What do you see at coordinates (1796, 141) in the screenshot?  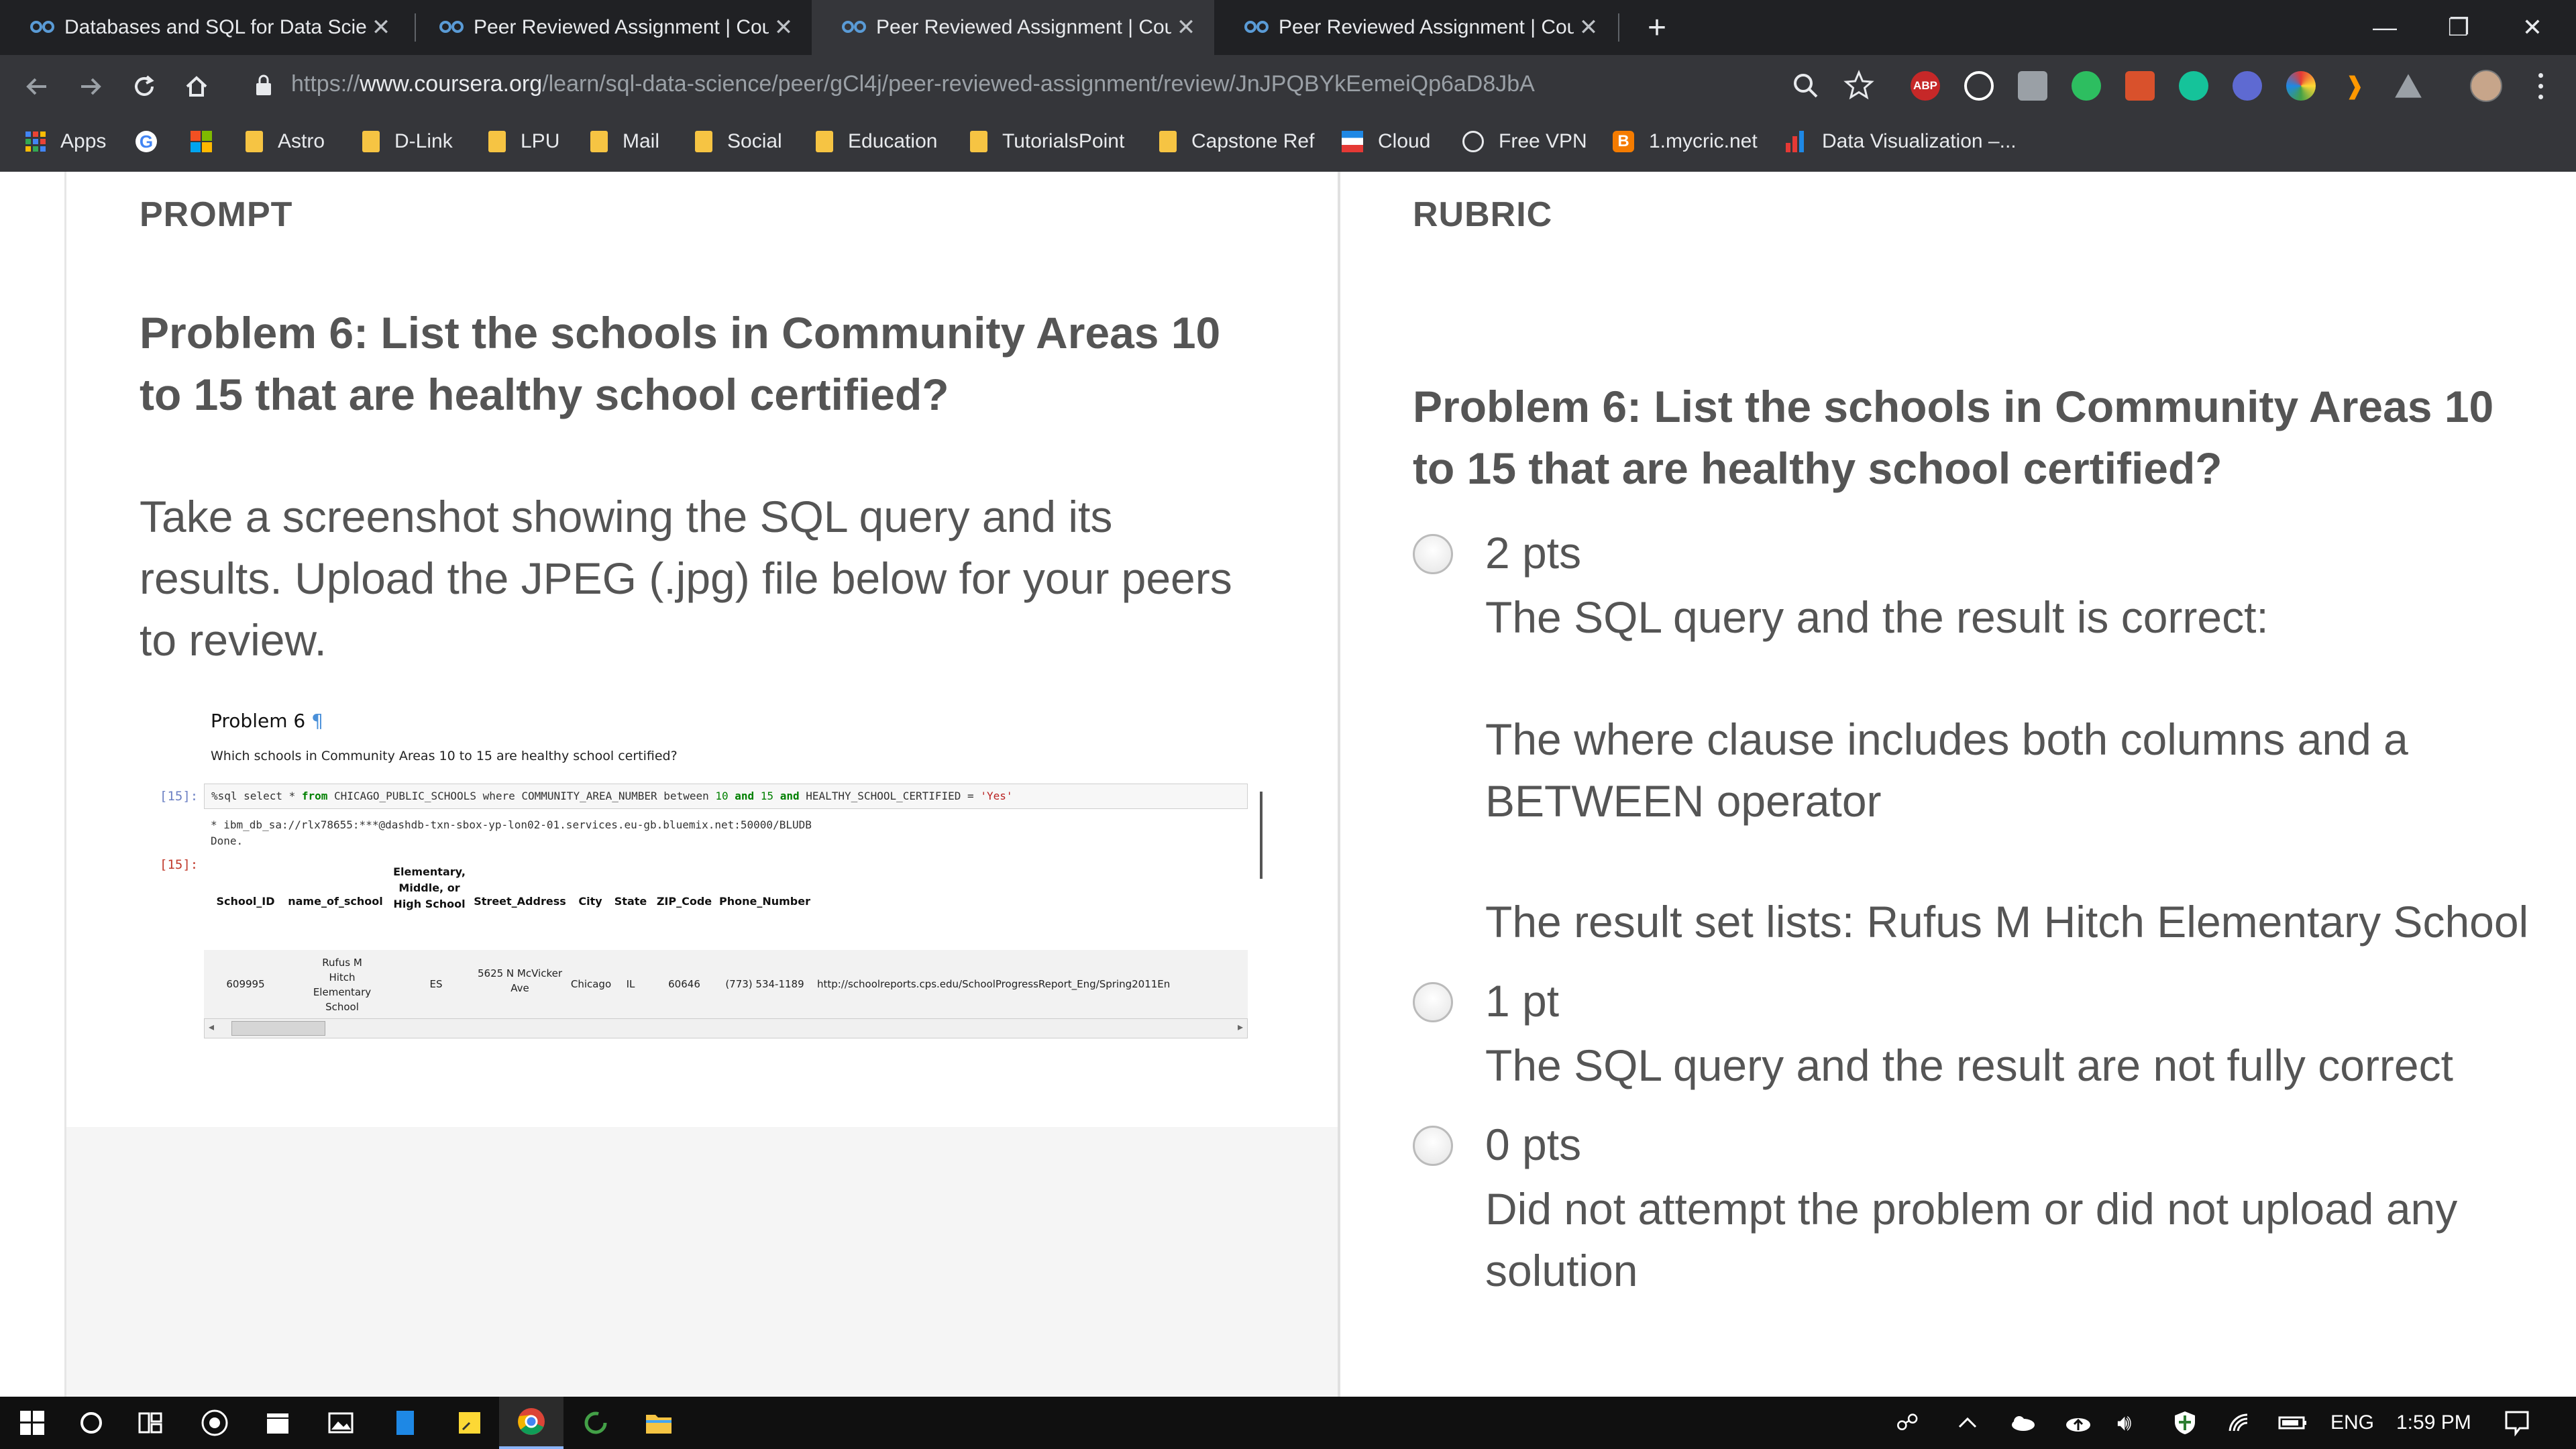 I see `bar-chart-icon` at bounding box center [1796, 141].